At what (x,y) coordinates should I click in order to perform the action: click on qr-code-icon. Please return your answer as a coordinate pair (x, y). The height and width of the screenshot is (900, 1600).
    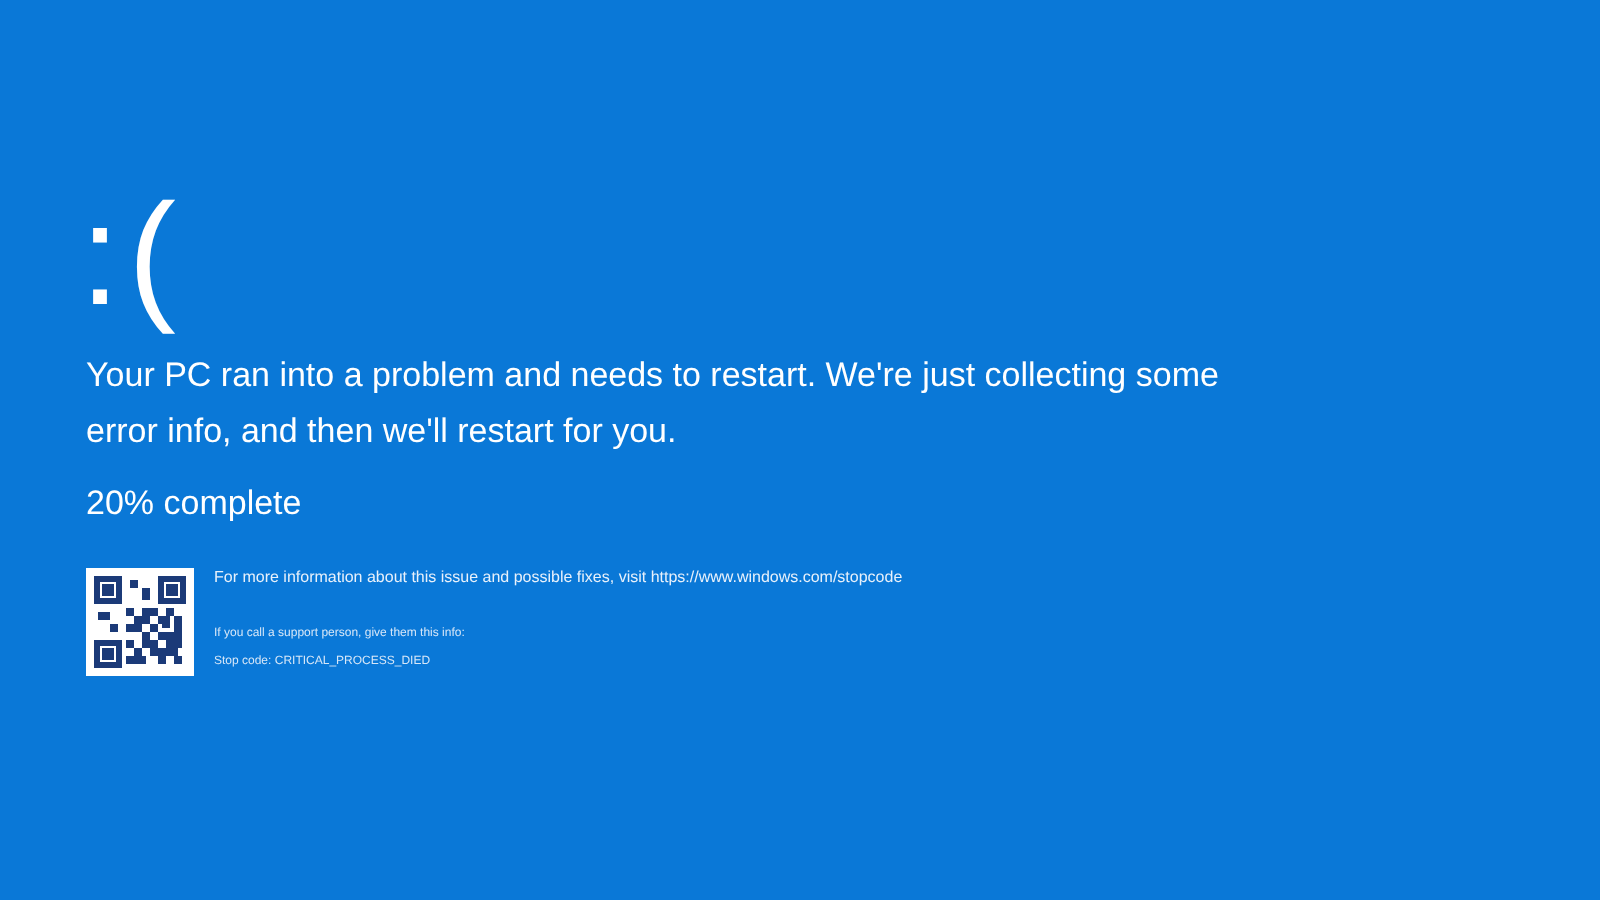
    Looking at the image, I should click on (140, 622).